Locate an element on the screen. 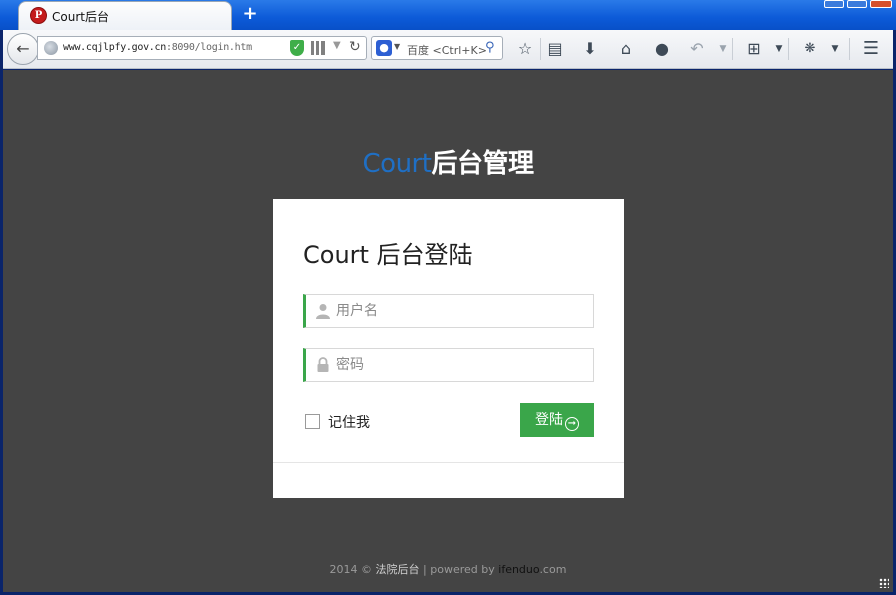 Image resolution: width=896 pixels, height=595 pixels. username-field is located at coordinates (448, 311).